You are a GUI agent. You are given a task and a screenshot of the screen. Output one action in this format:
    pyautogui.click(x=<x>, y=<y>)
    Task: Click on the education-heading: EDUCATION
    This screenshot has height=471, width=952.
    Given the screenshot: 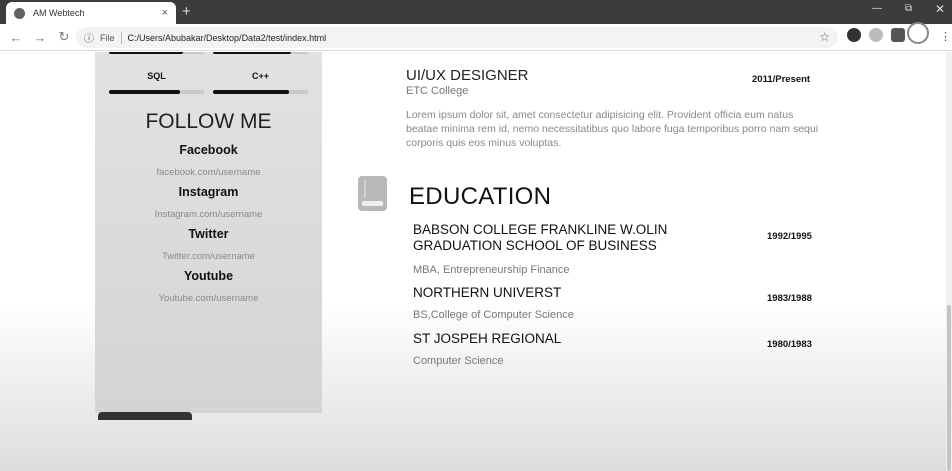 What is the action you would take?
    pyautogui.click(x=480, y=196)
    